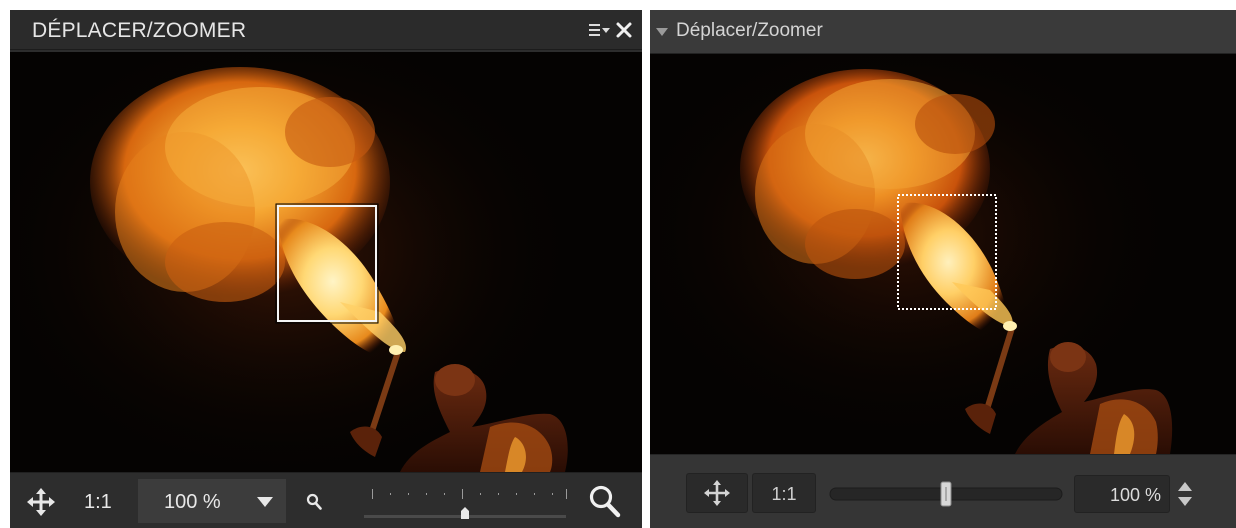 The height and width of the screenshot is (528, 1236). What do you see at coordinates (624, 30) in the screenshot?
I see `close-icon` at bounding box center [624, 30].